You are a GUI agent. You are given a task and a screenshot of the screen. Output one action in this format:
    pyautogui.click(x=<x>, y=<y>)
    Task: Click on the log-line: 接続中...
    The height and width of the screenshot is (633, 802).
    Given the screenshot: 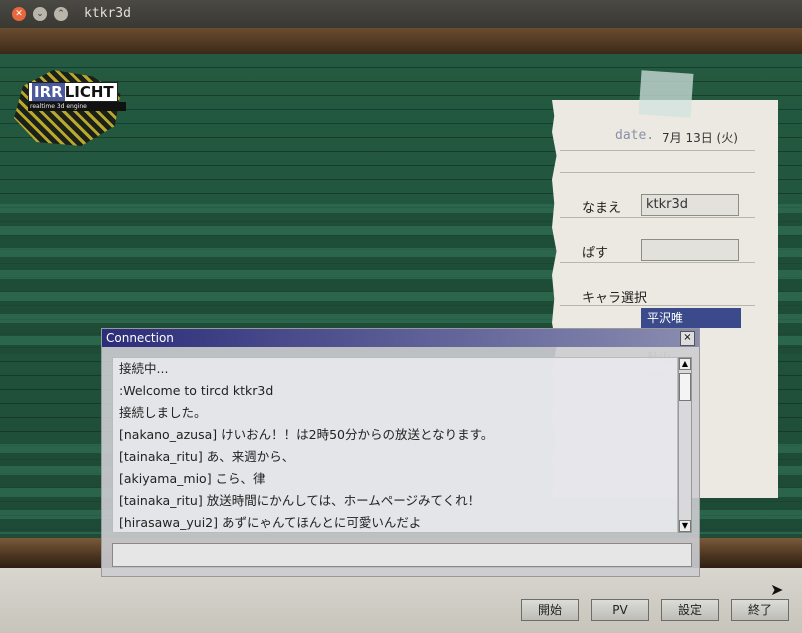 What is the action you would take?
    pyautogui.click(x=144, y=368)
    